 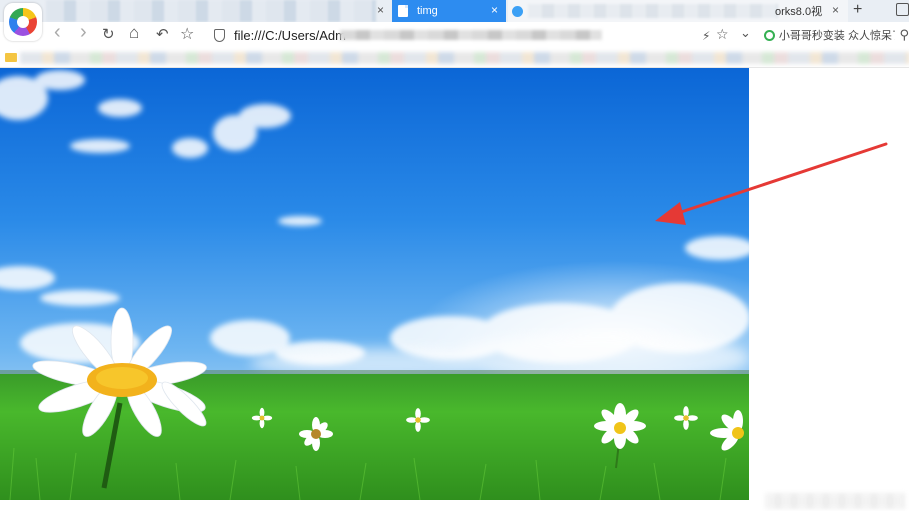 I want to click on reload-icon: ↻, so click(x=108, y=35).